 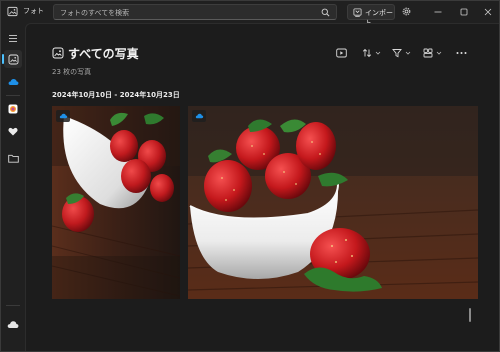 I want to click on import-button: インポート, so click(x=371, y=15).